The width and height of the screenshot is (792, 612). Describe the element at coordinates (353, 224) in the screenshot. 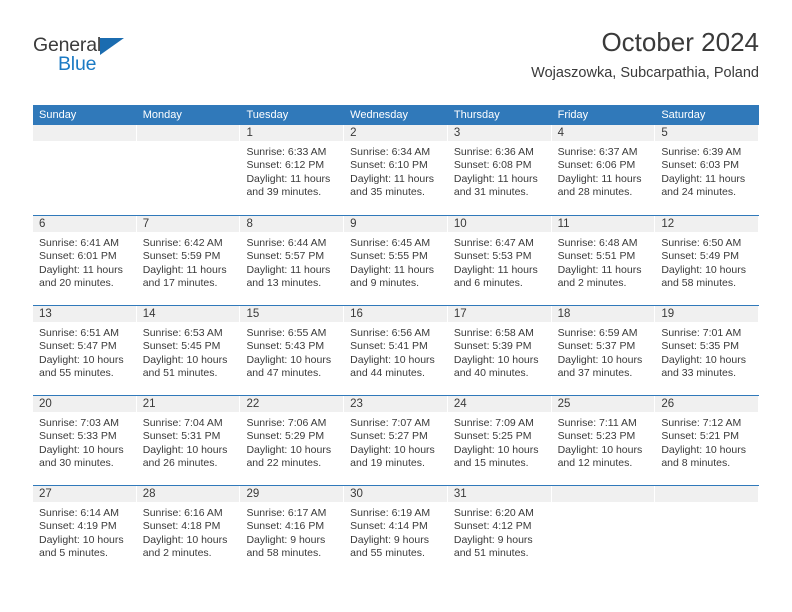

I see `day-number: 9` at that location.